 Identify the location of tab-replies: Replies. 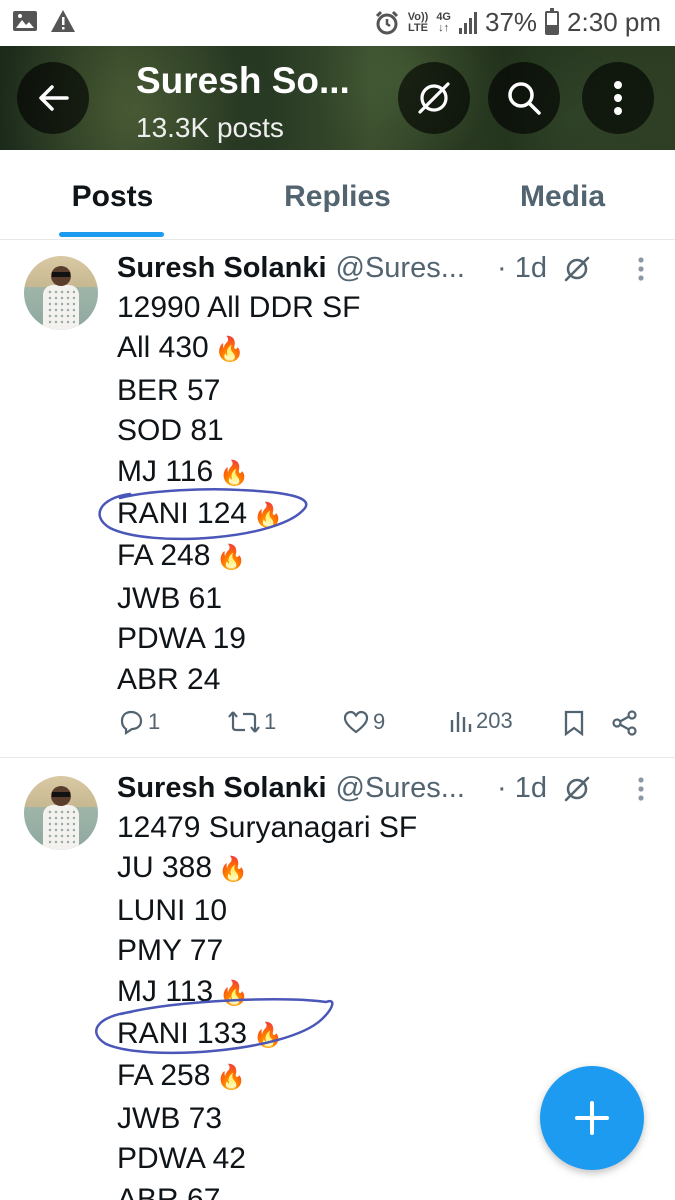
(337, 194).